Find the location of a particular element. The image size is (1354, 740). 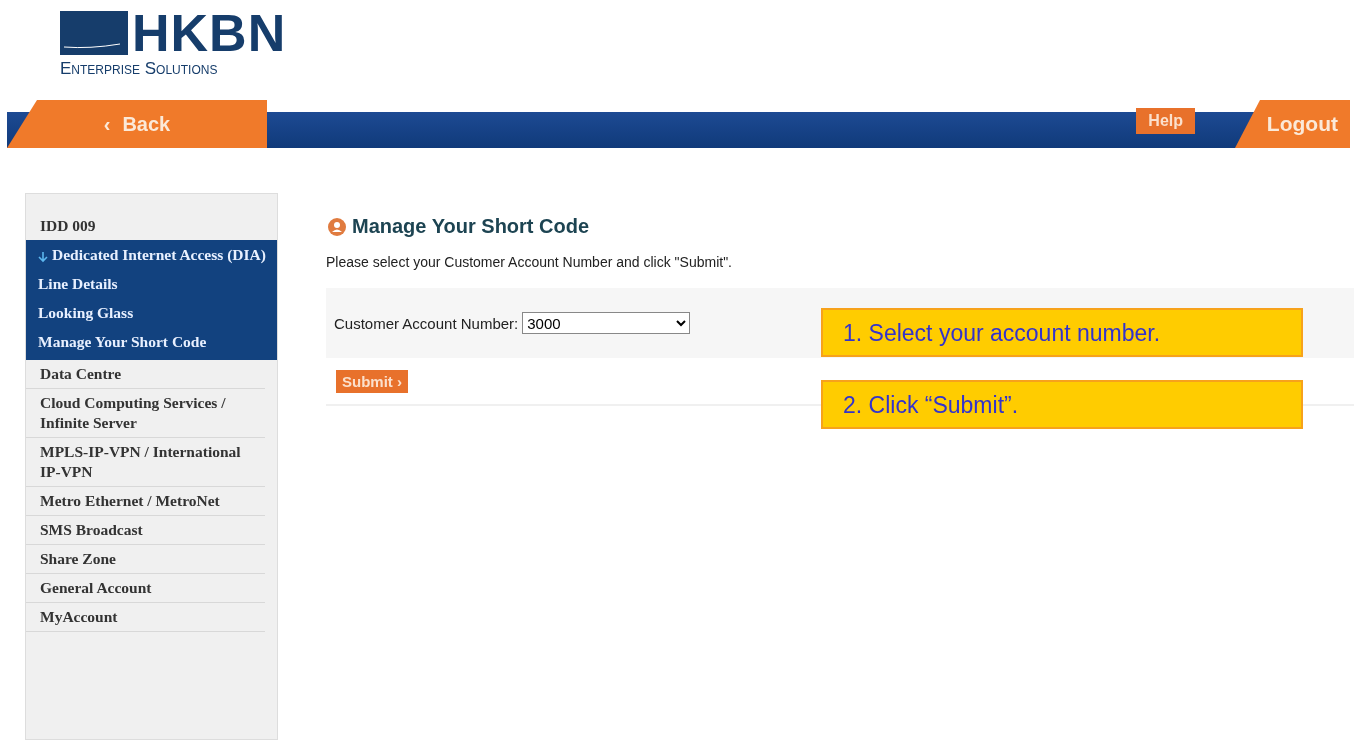

account-label: Customer Account Number: is located at coordinates (426, 323).